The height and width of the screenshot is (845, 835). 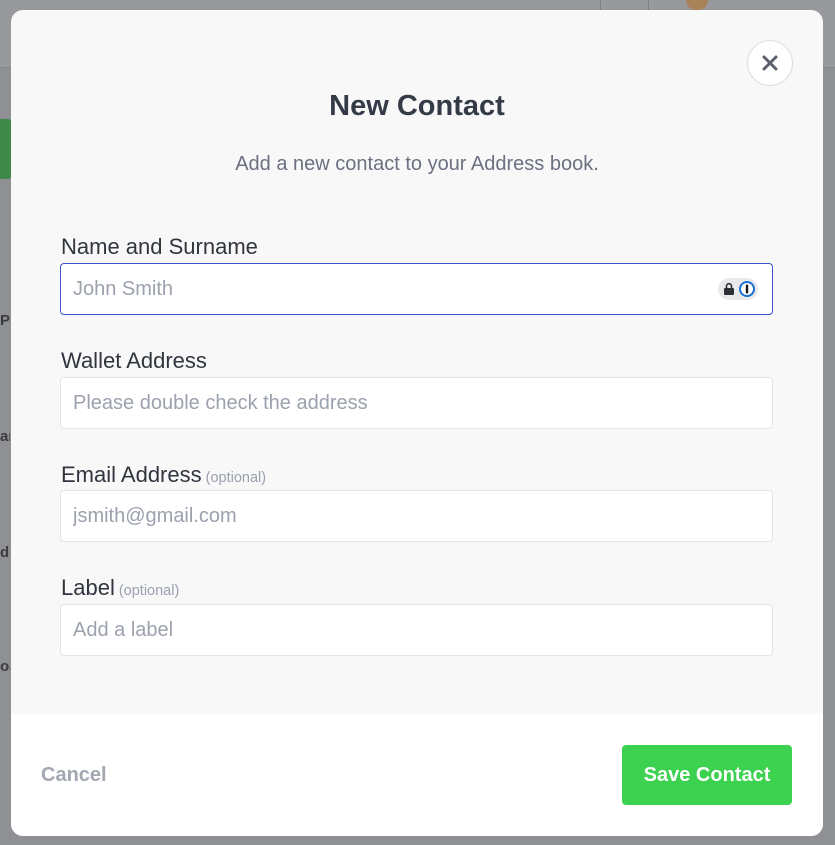 What do you see at coordinates (417, 775) in the screenshot?
I see `modal-footer: Cancel Save Contact` at bounding box center [417, 775].